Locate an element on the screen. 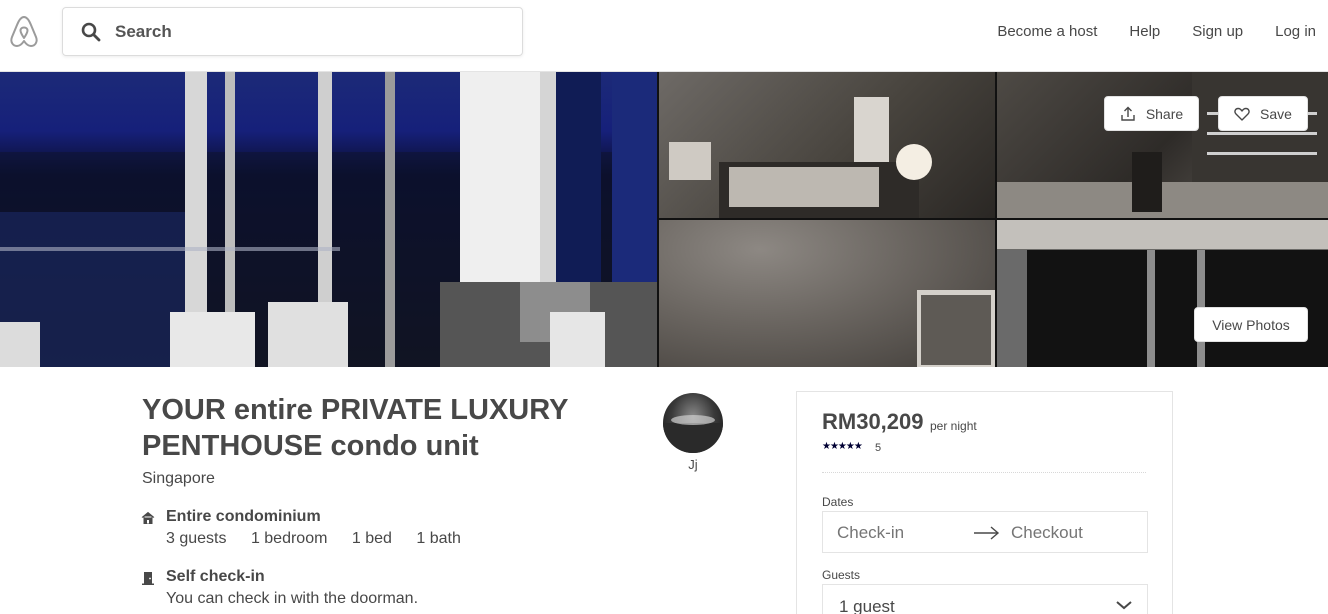 Image resolution: width=1328 pixels, height=614 pixels. host-avatar-photo is located at coordinates (693, 434).